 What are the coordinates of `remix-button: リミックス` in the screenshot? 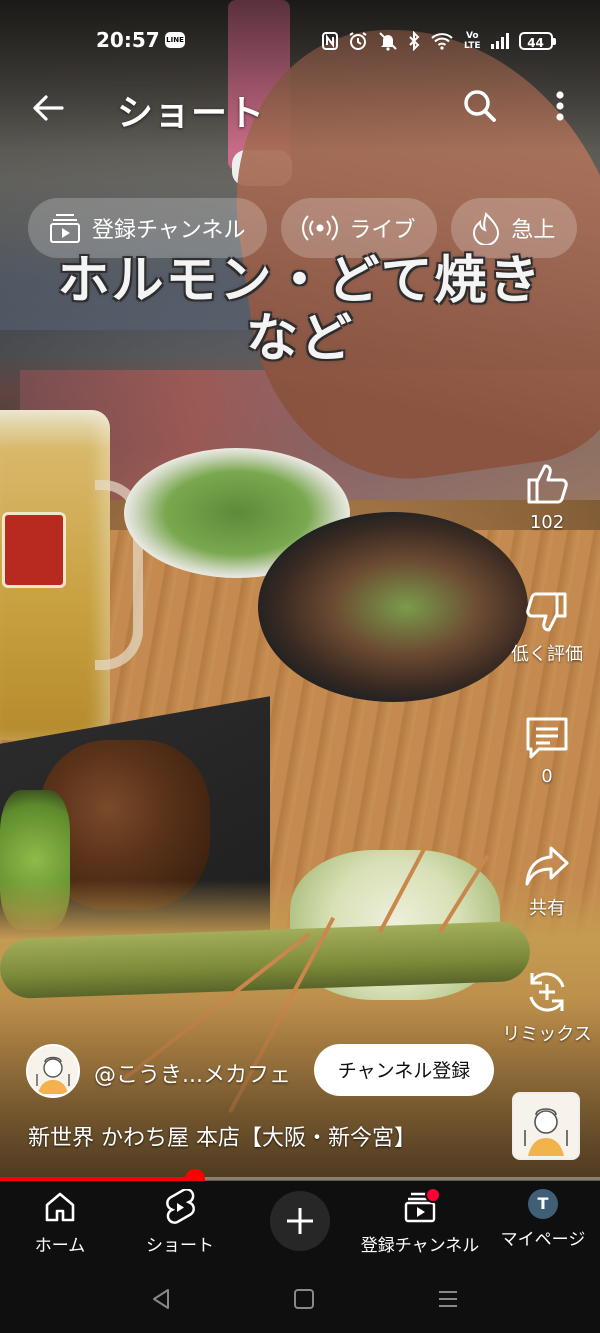 It's located at (547, 1007).